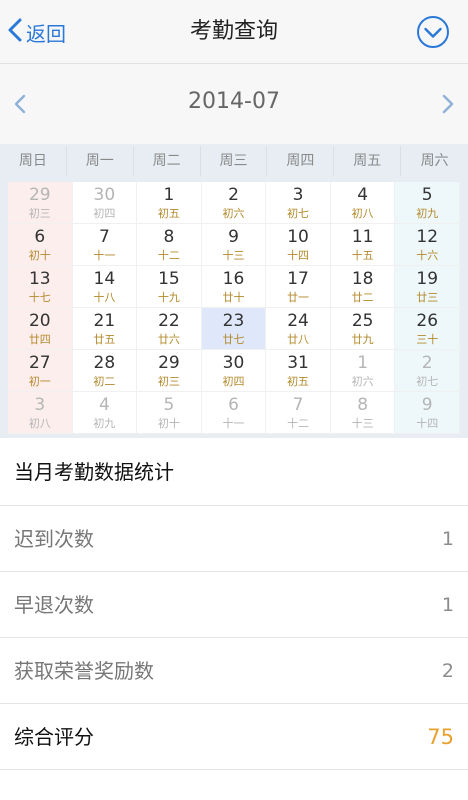 Image resolution: width=468 pixels, height=800 pixels. Describe the element at coordinates (104, 381) in the screenshot. I see `lunar-date: 初二` at that location.